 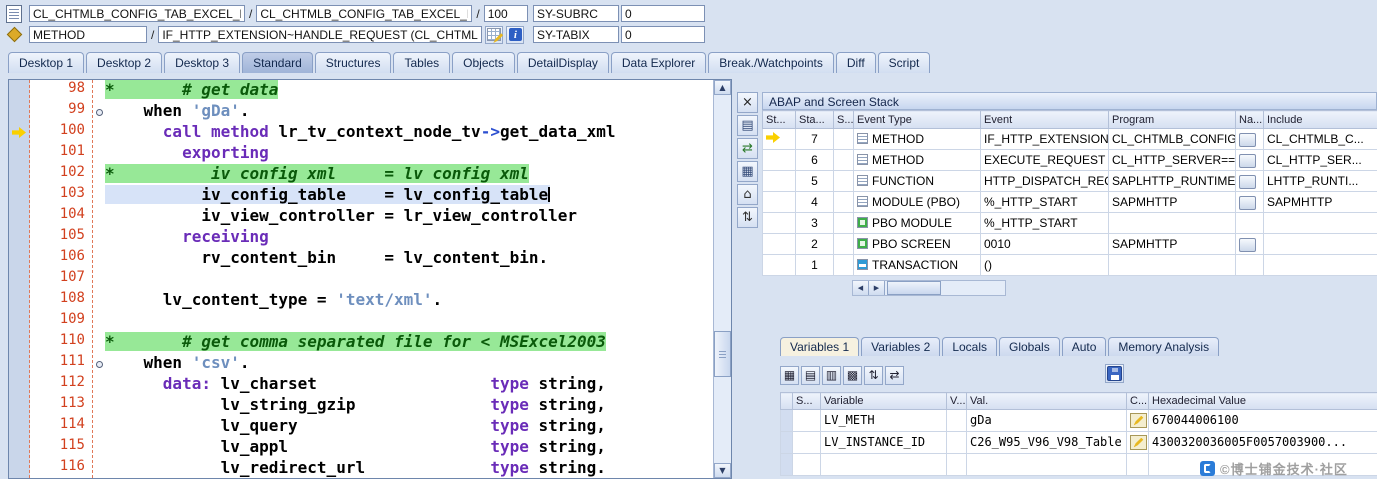 What do you see at coordinates (722, 353) in the screenshot?
I see `scroll-thumb` at bounding box center [722, 353].